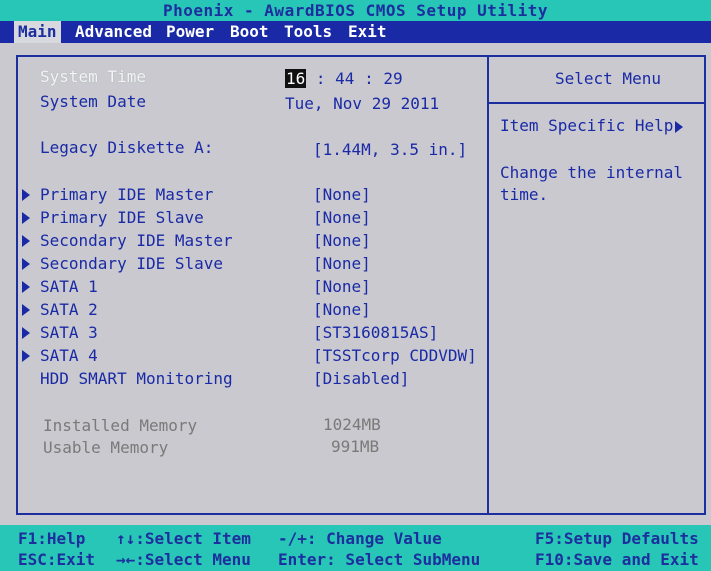  I want to click on time-minute-field: 44, so click(344, 78).